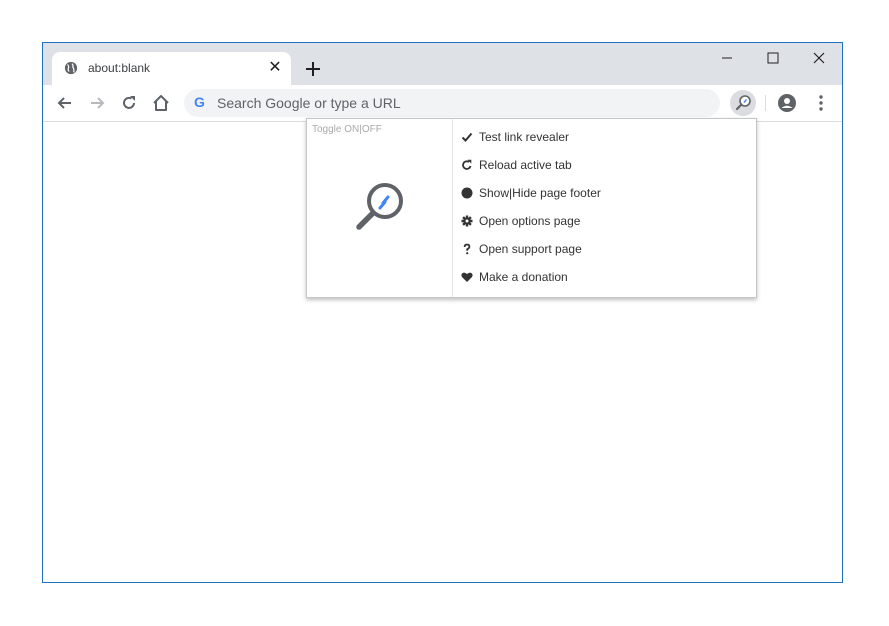 This screenshot has height=626, width=889. I want to click on close-window-button, so click(819, 58).